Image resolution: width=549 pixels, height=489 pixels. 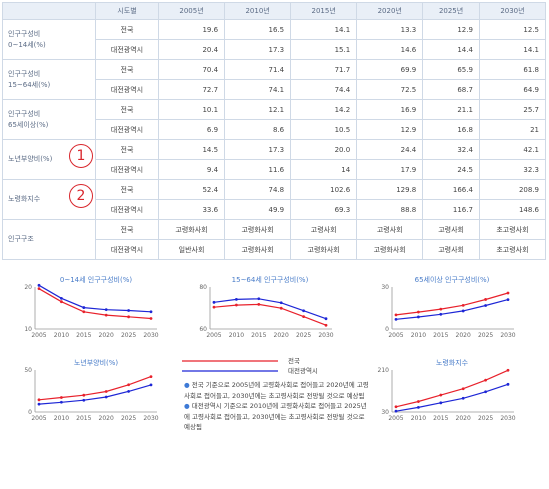 What do you see at coordinates (191, 11) in the screenshot?
I see `header-year: 2005년` at bounding box center [191, 11].